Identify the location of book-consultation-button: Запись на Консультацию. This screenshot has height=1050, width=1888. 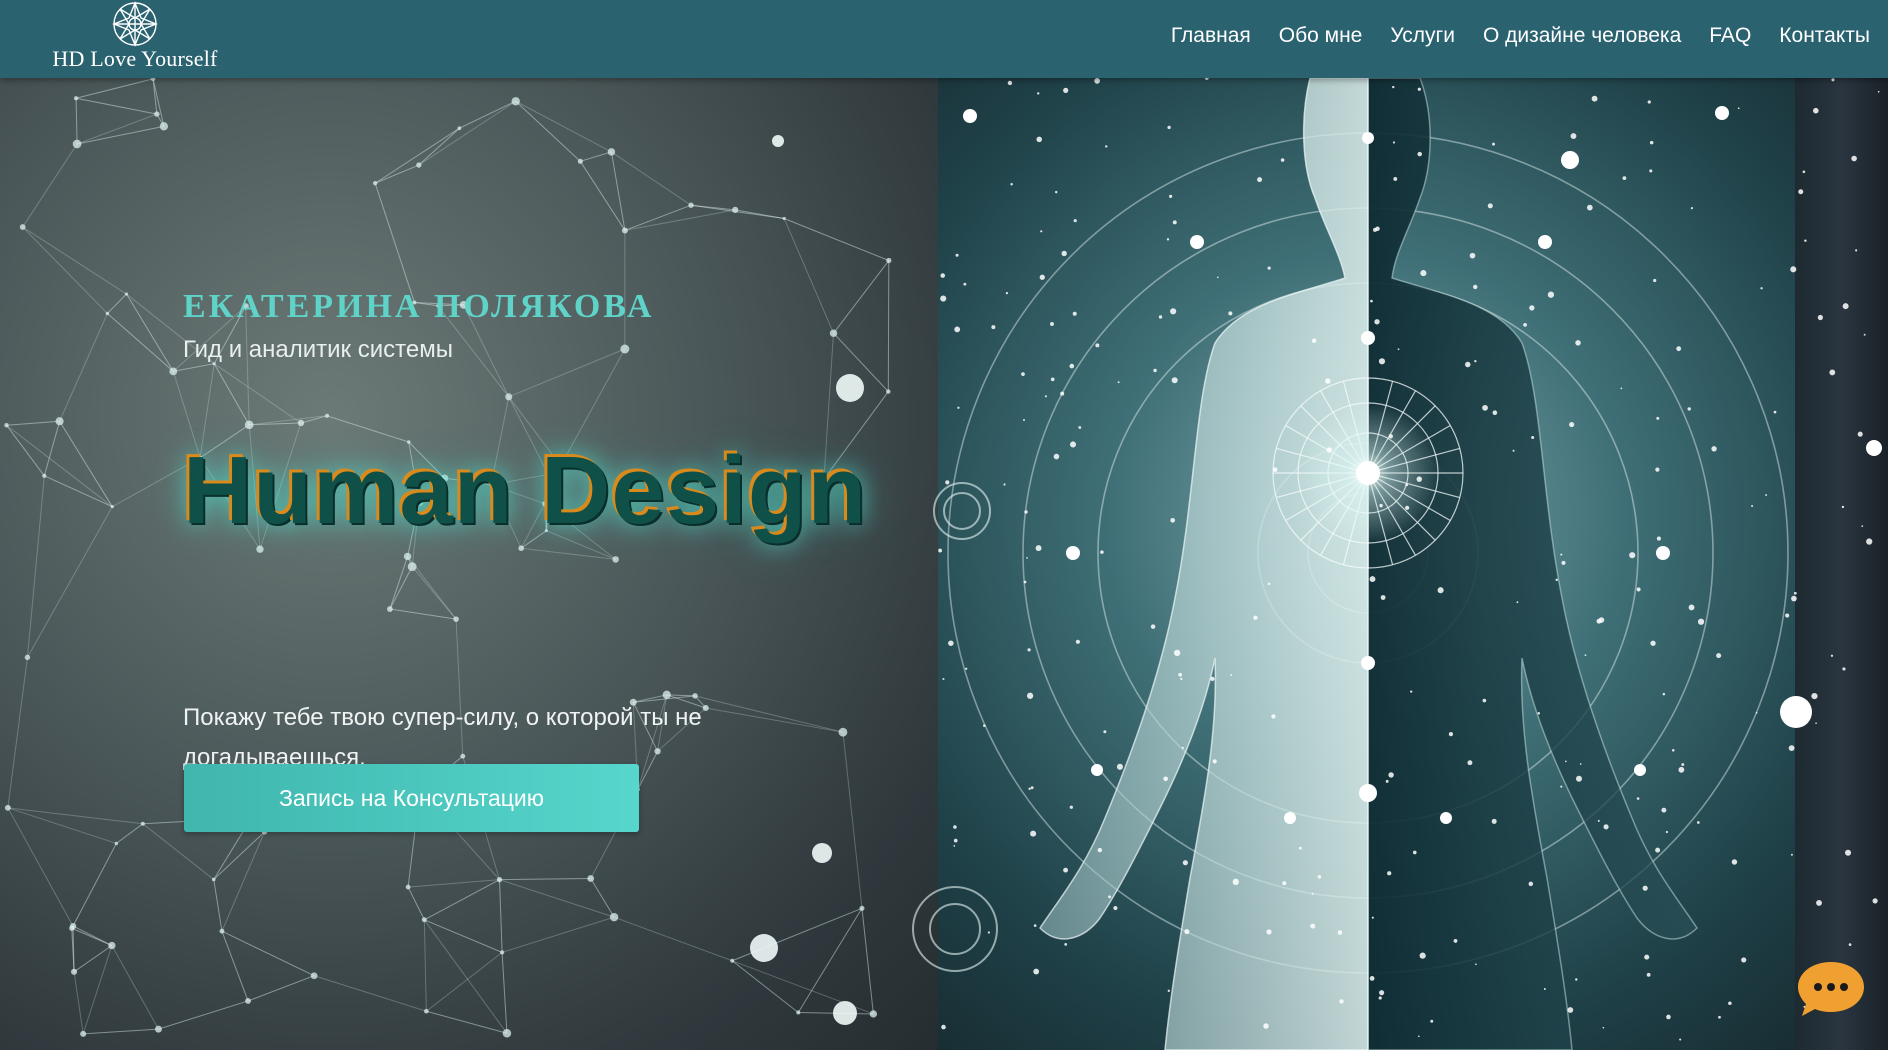
(411, 798).